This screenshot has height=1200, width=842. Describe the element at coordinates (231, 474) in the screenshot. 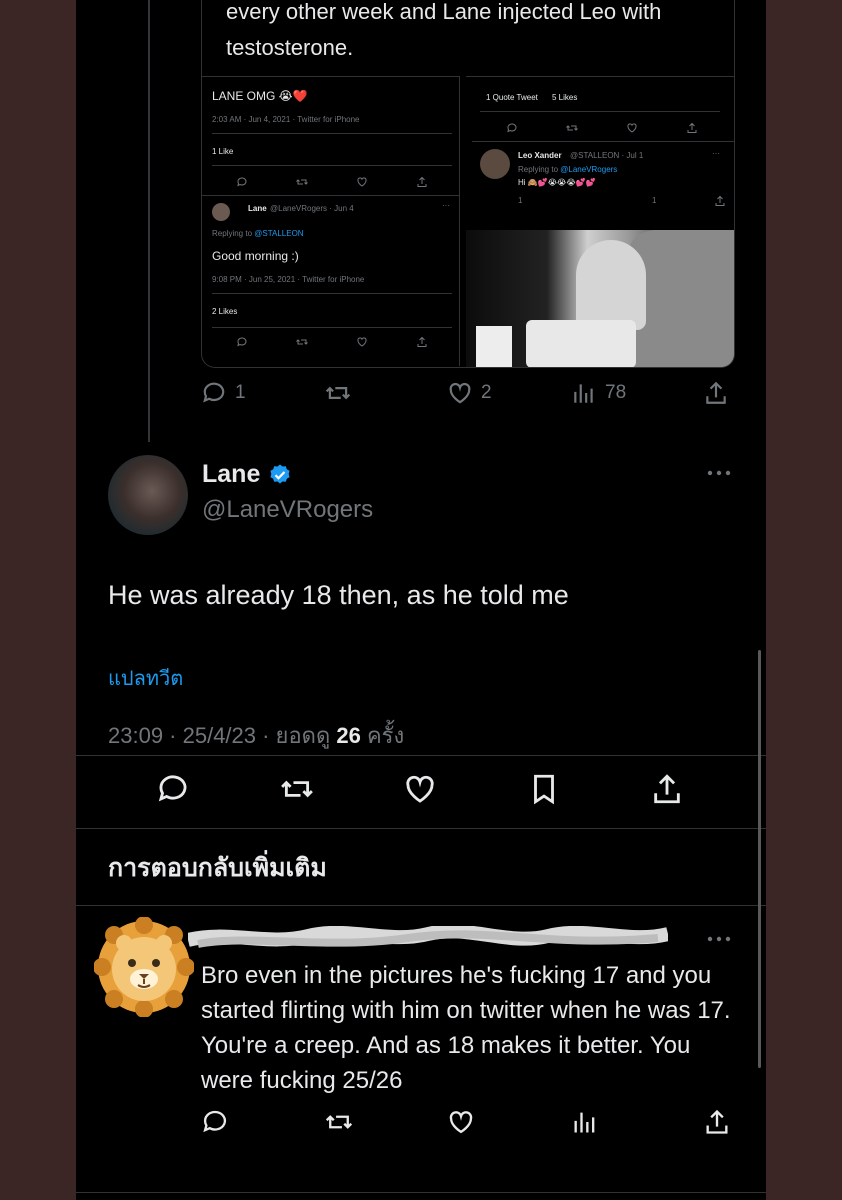

I see `display-name: Lane` at that location.